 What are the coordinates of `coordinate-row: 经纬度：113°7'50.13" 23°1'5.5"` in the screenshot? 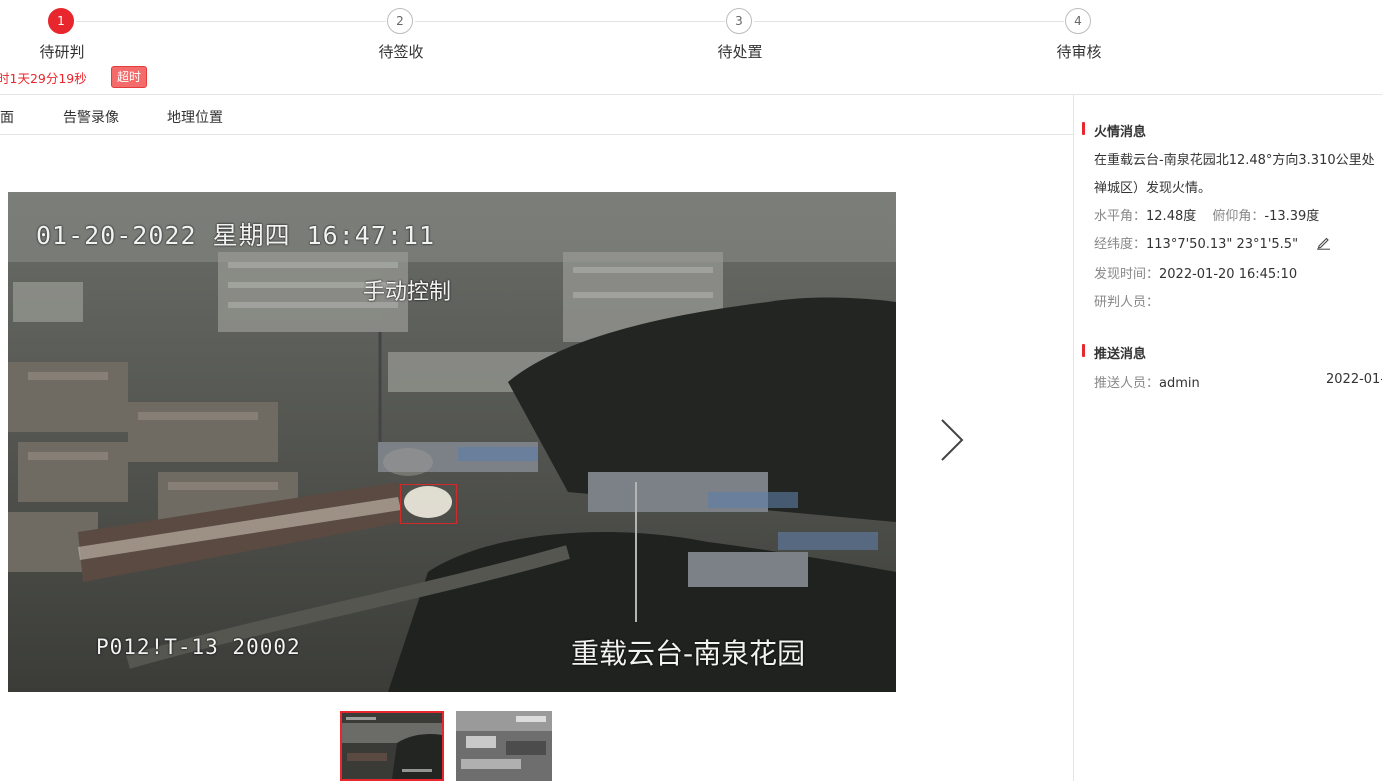 It's located at (1212, 243).